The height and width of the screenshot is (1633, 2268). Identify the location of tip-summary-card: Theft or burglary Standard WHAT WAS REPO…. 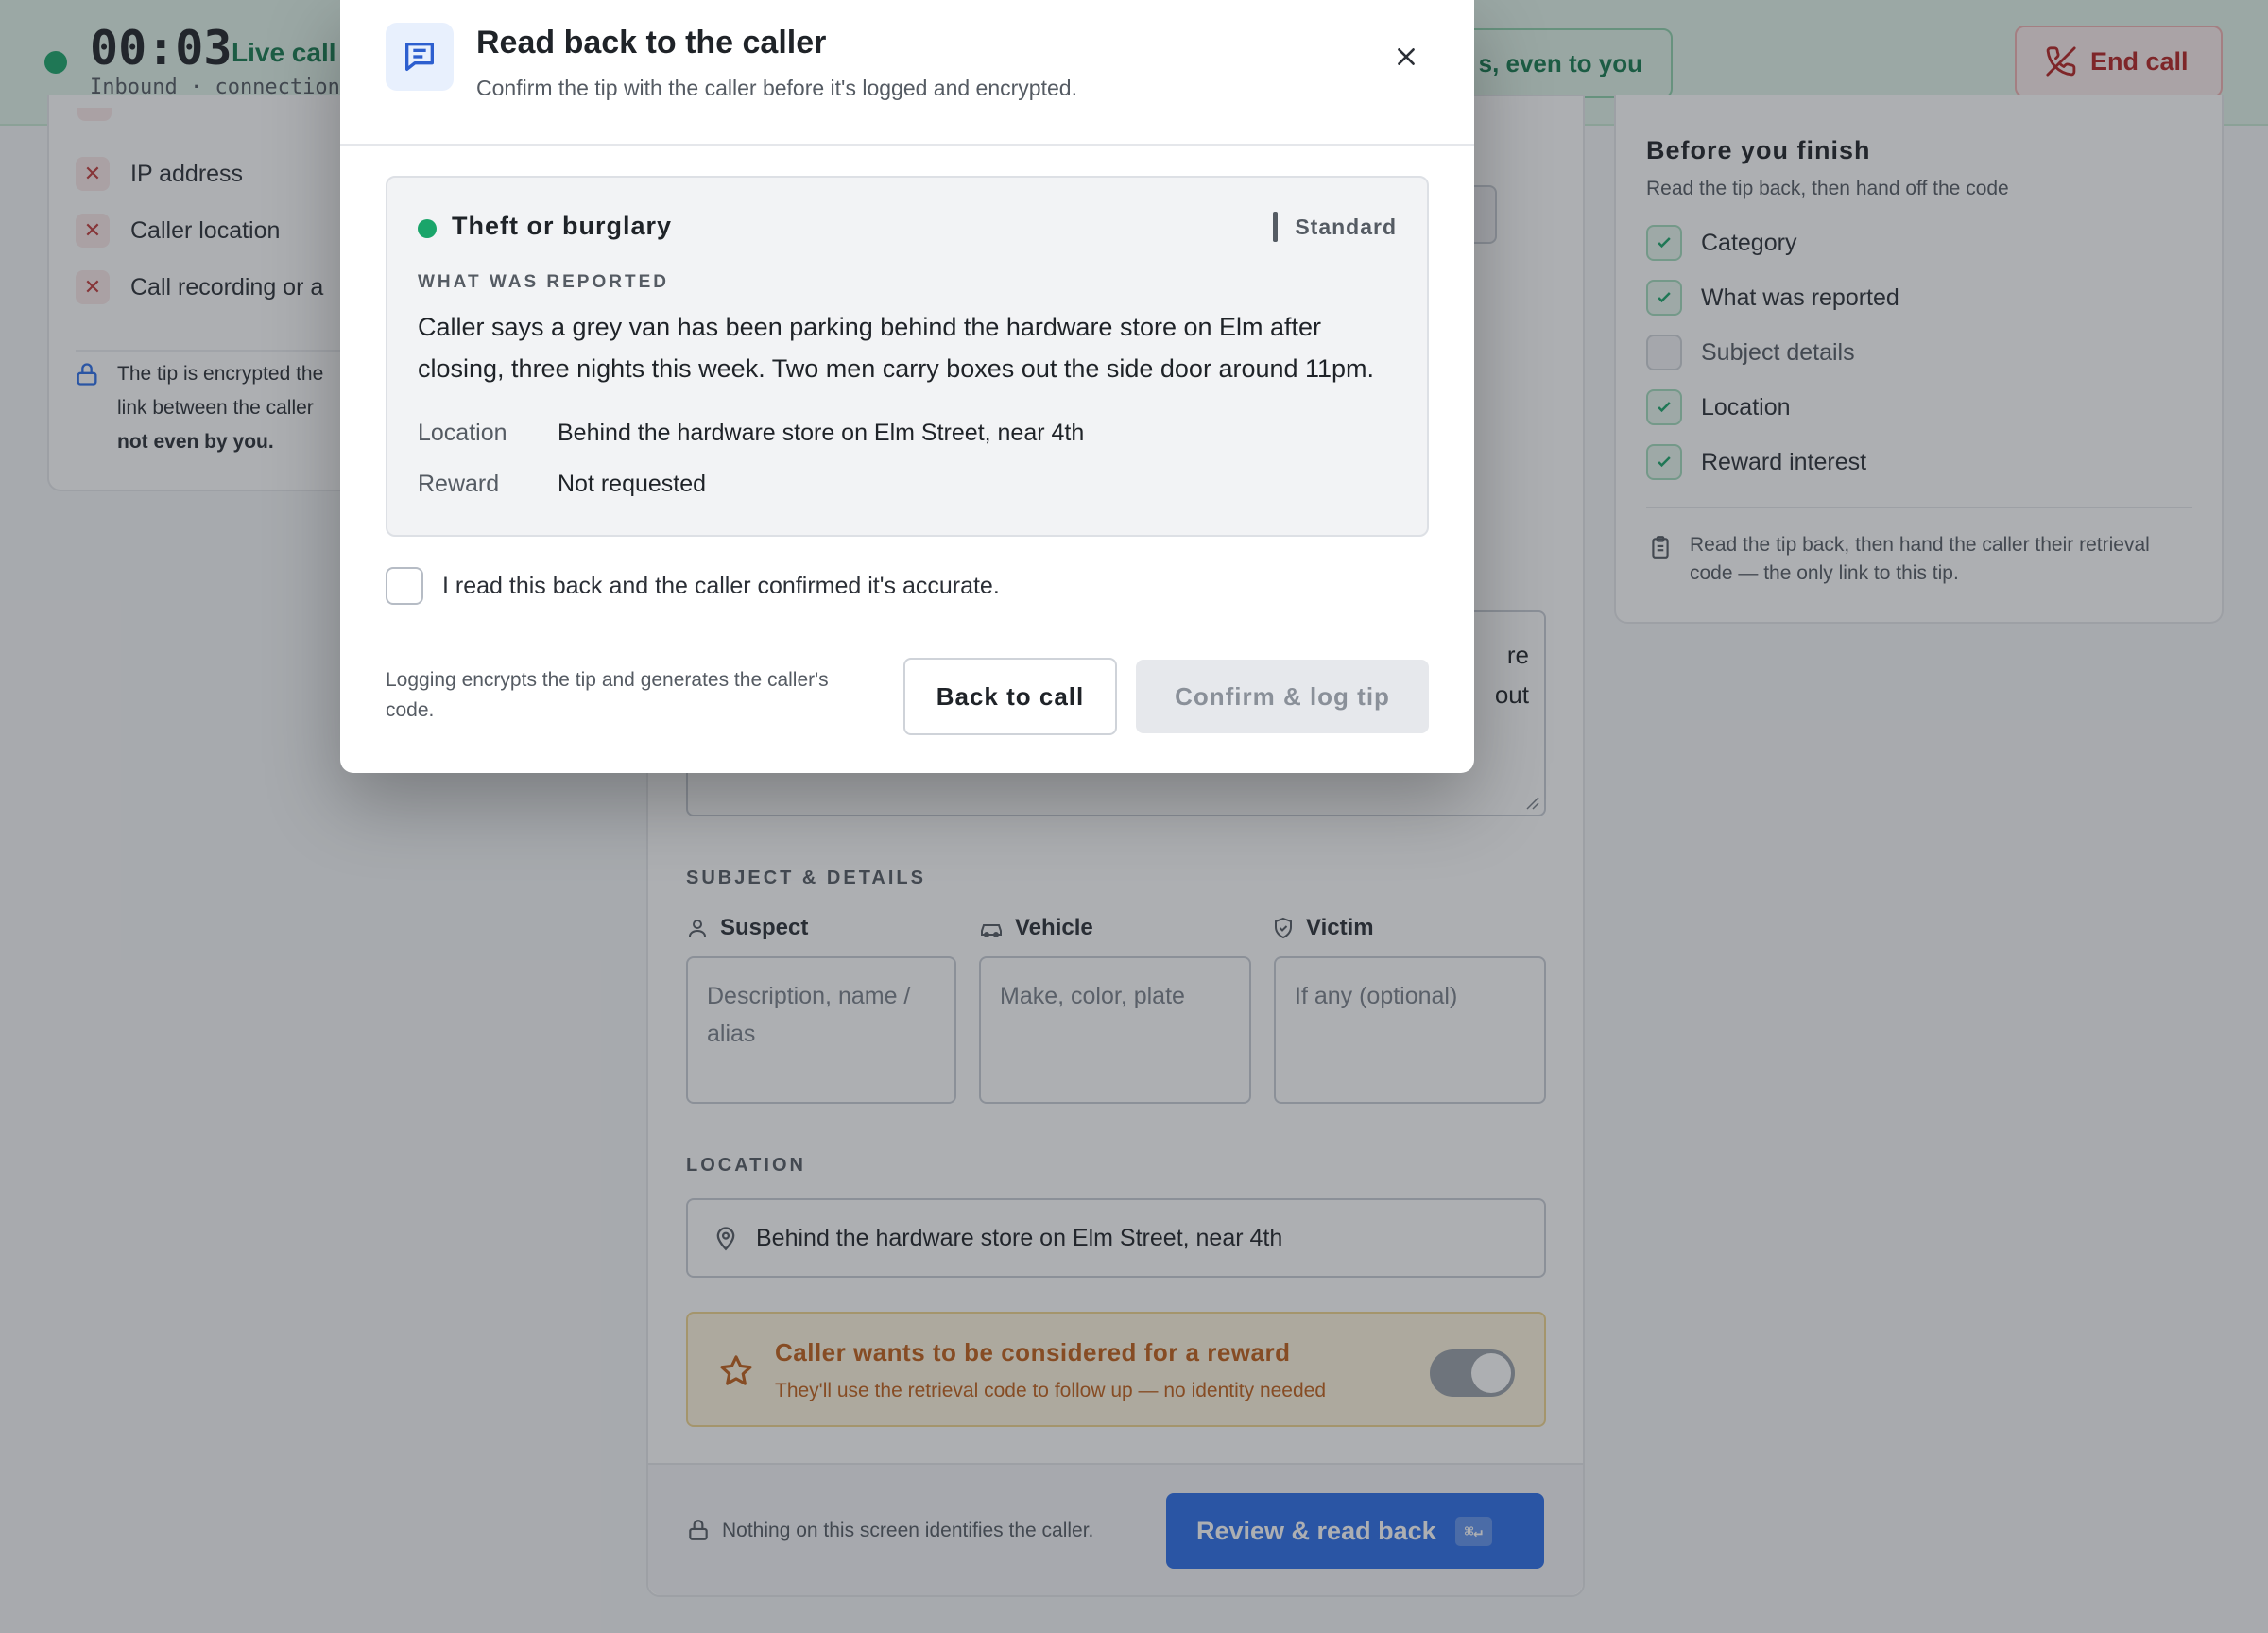
(907, 356).